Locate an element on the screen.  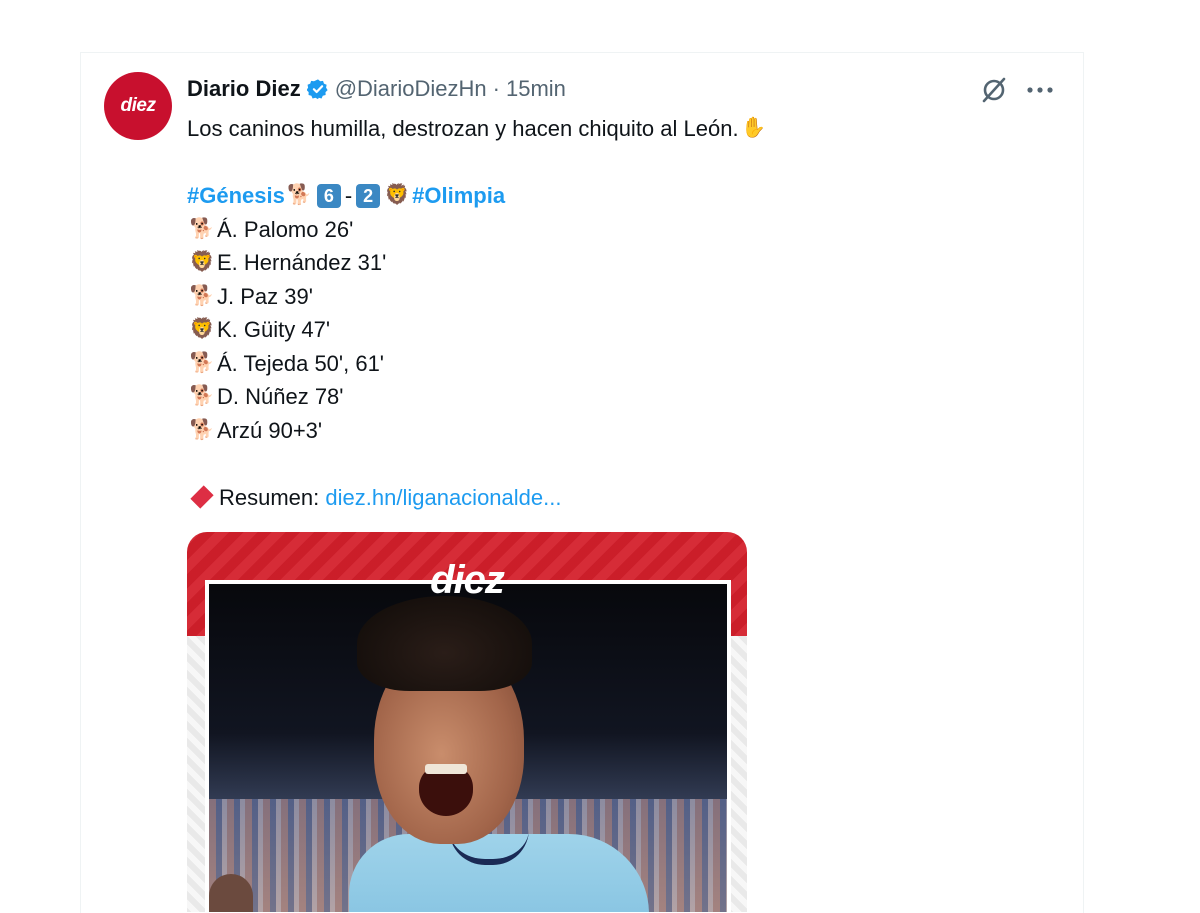
scorer-line: 🐕 J. Paz 39' is located at coordinates (622, 297).